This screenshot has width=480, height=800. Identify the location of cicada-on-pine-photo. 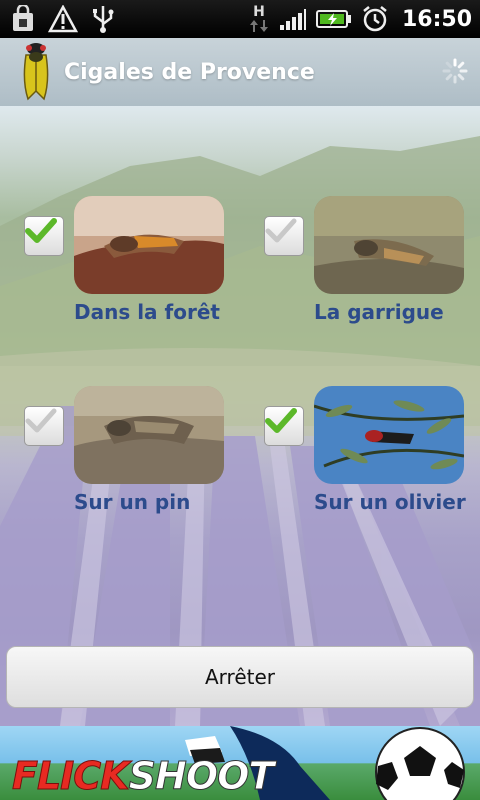
(149, 435).